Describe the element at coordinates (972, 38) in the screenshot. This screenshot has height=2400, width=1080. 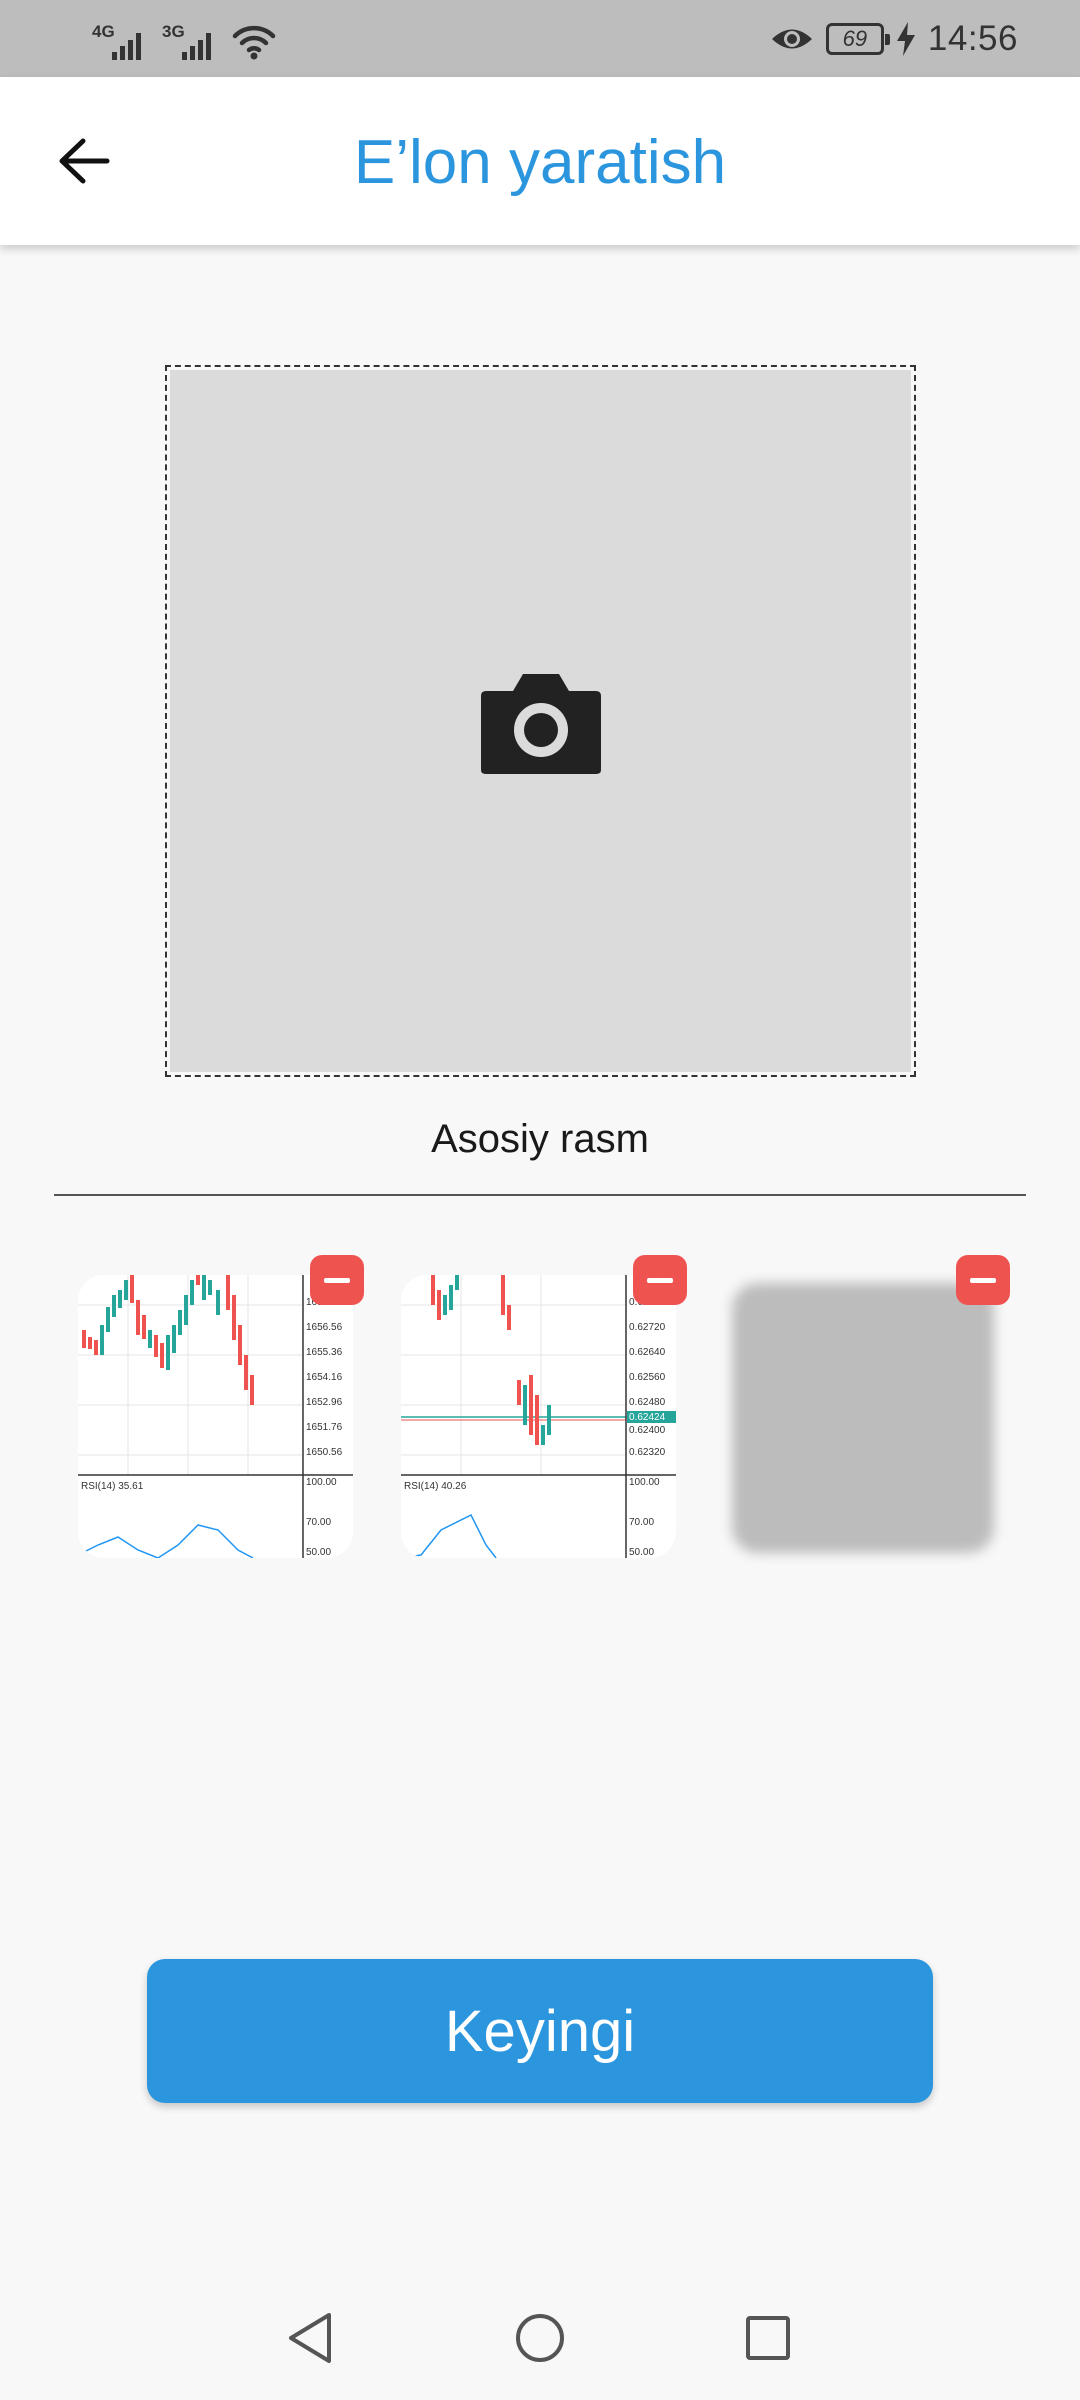
I see `clock: 14:56` at that location.